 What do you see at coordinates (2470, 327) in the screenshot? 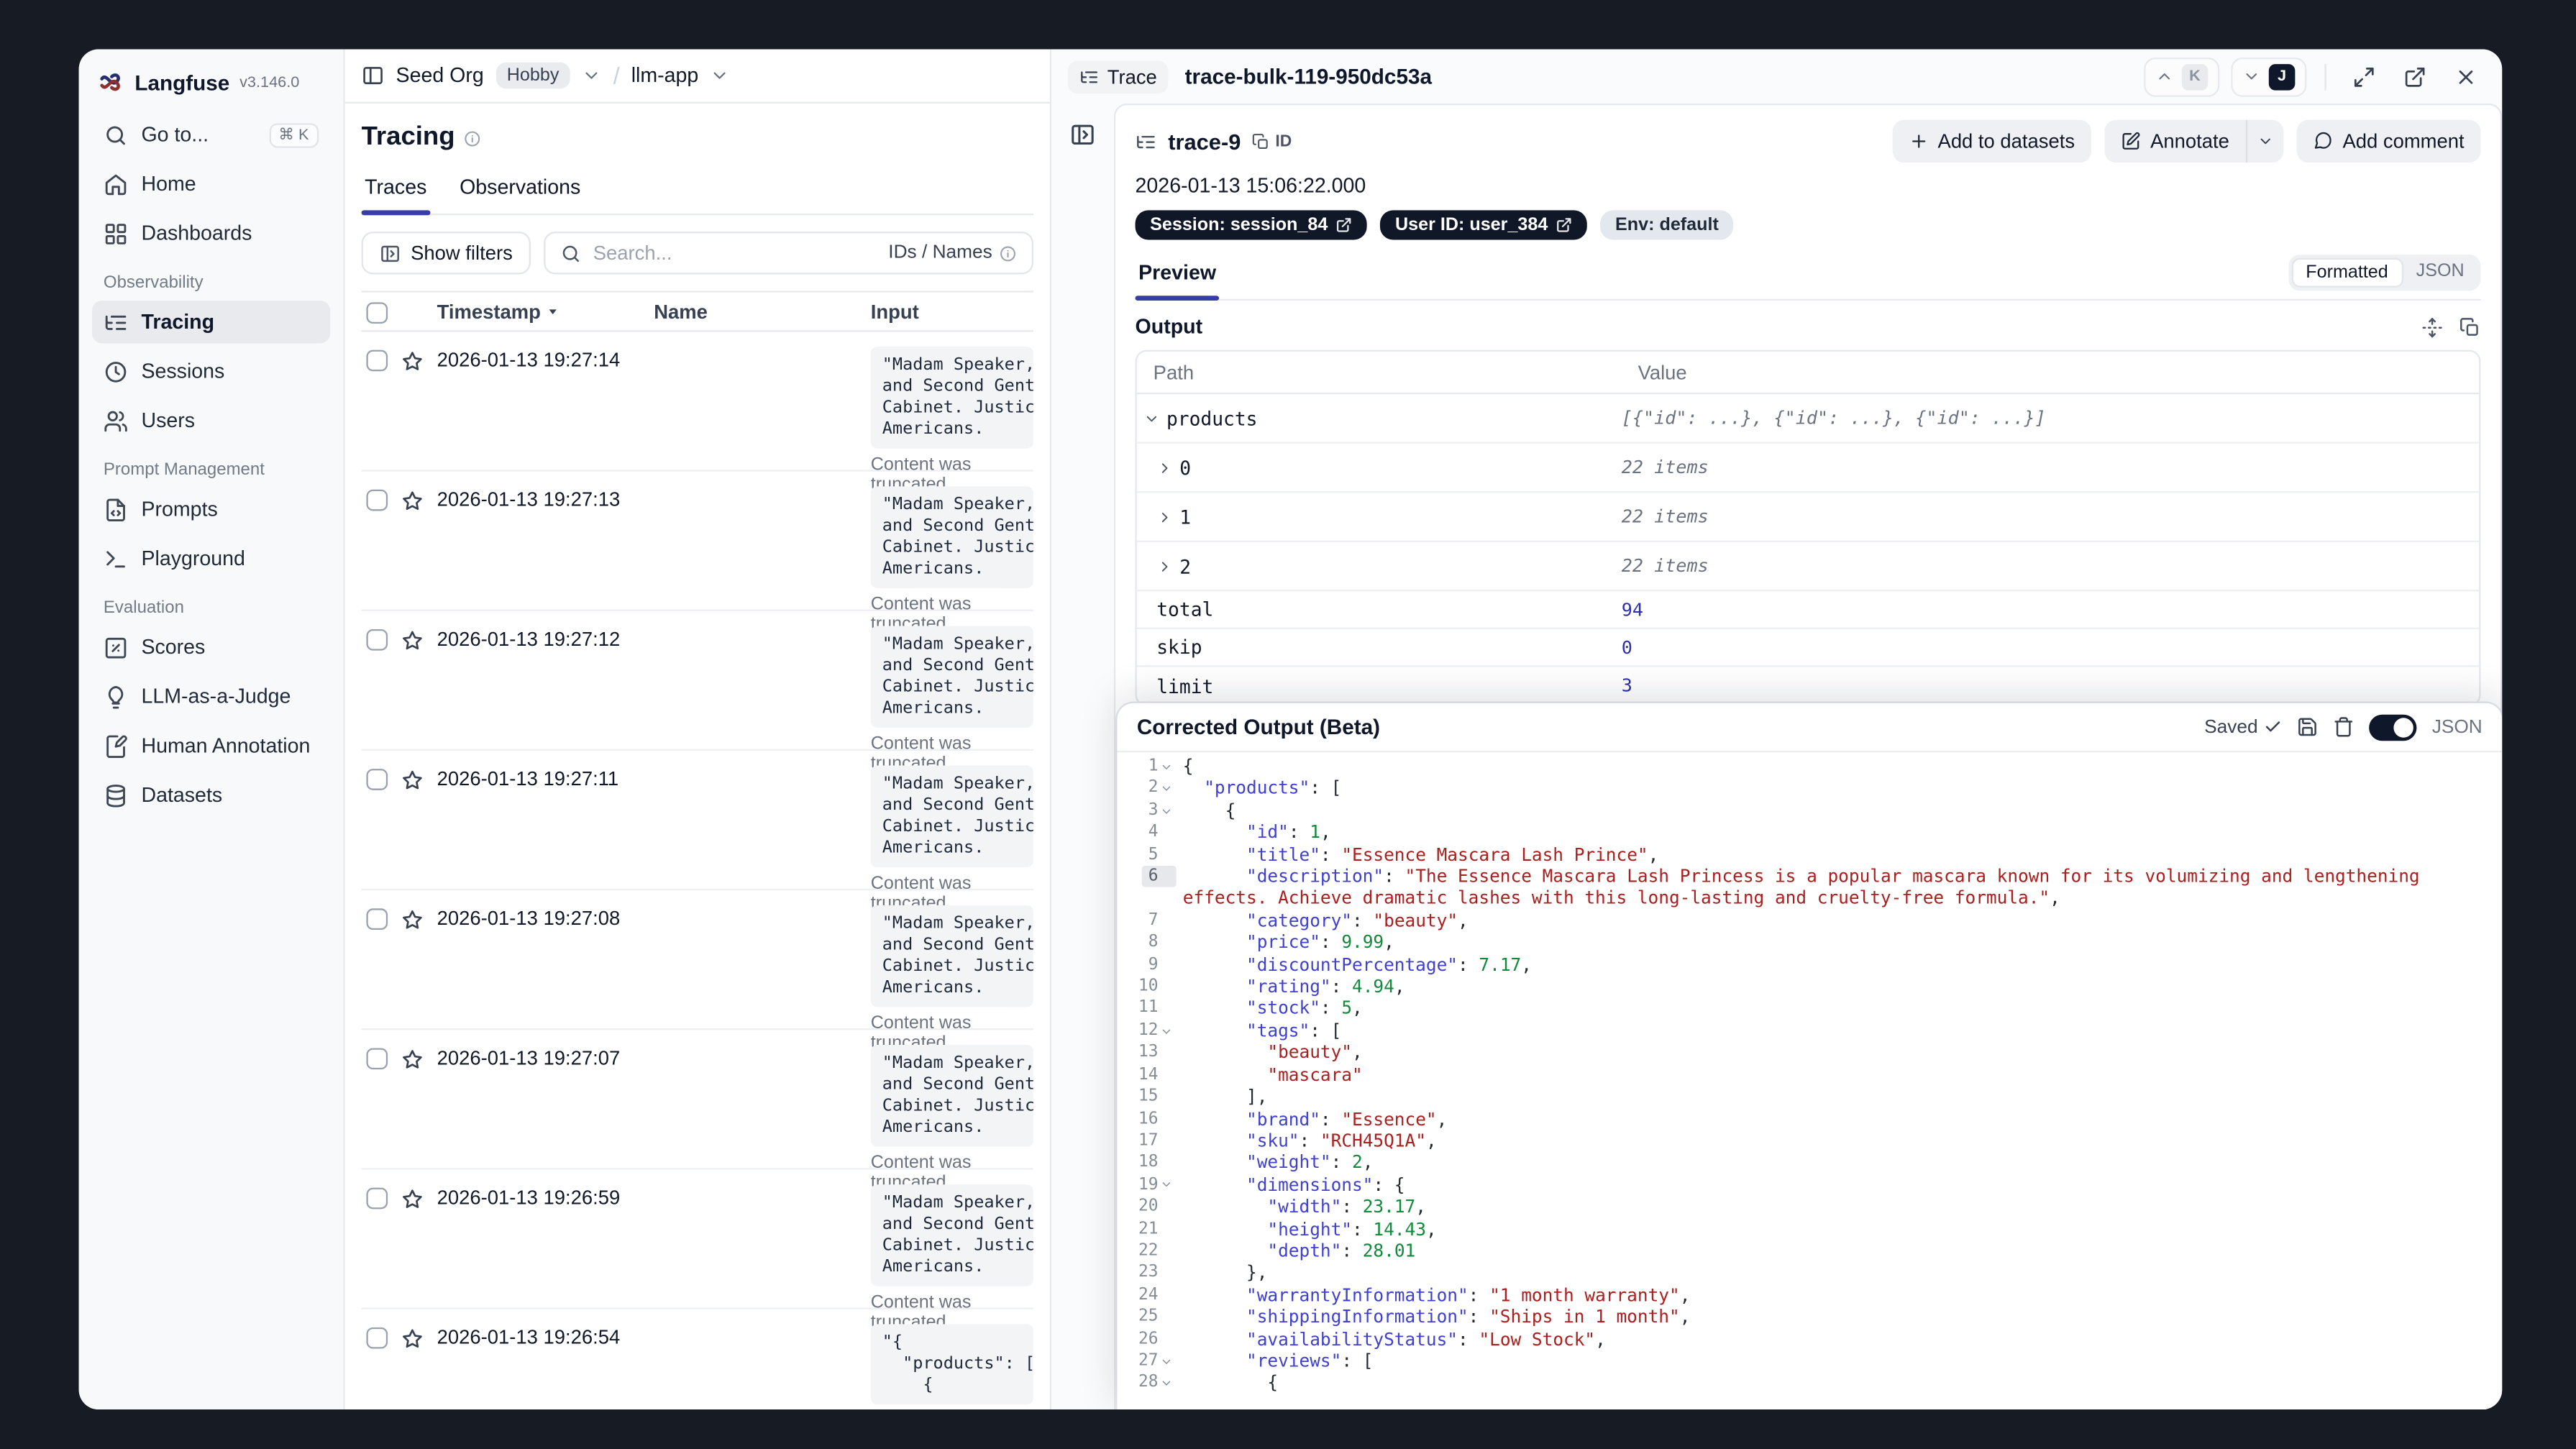
I see `copy-icon` at bounding box center [2470, 327].